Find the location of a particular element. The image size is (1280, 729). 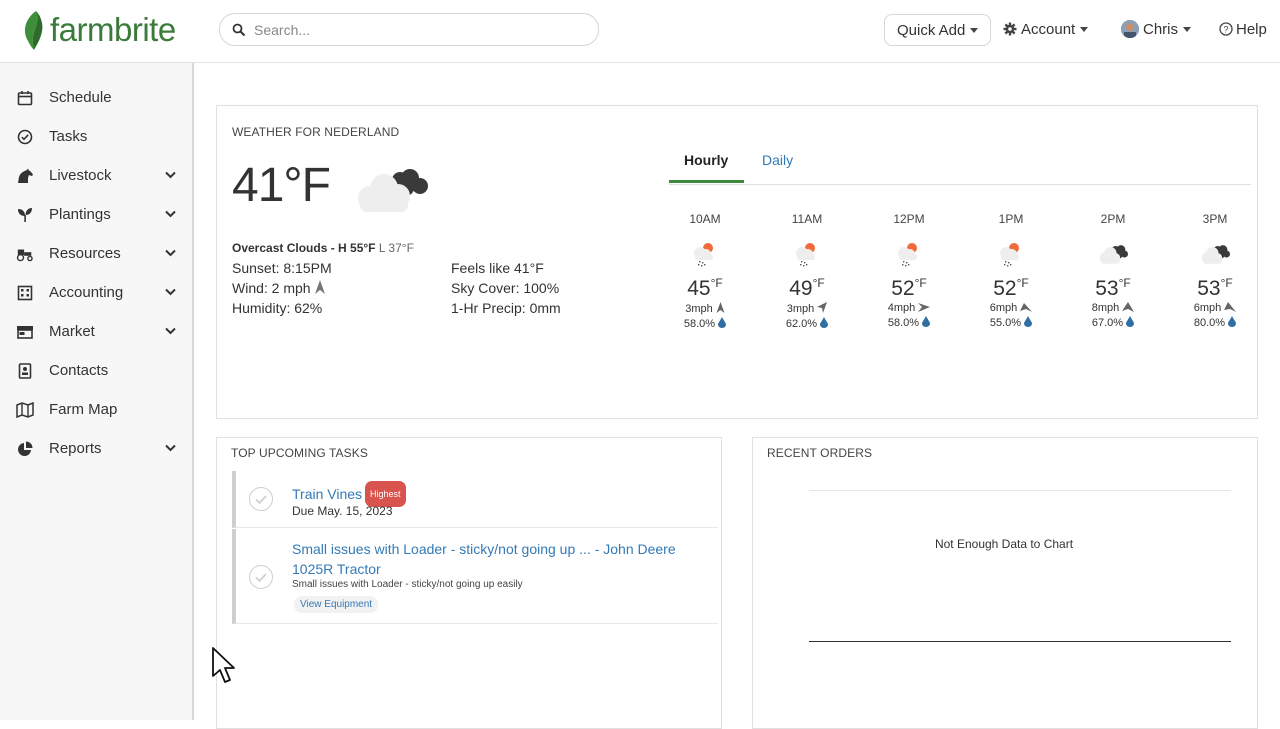

view-equipment-link: View Equipment is located at coordinates (336, 604).